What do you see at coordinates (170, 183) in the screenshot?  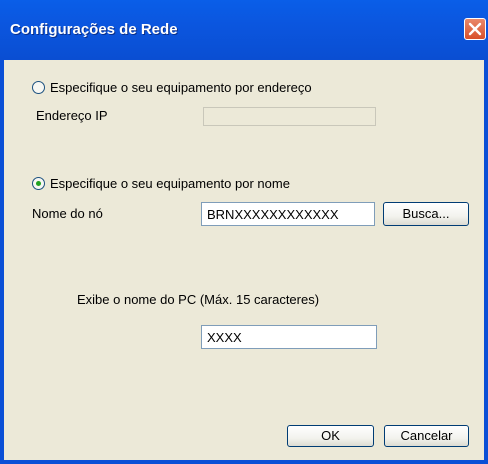 I see `radio-name-label: Especifique o seu equipamento por nome` at bounding box center [170, 183].